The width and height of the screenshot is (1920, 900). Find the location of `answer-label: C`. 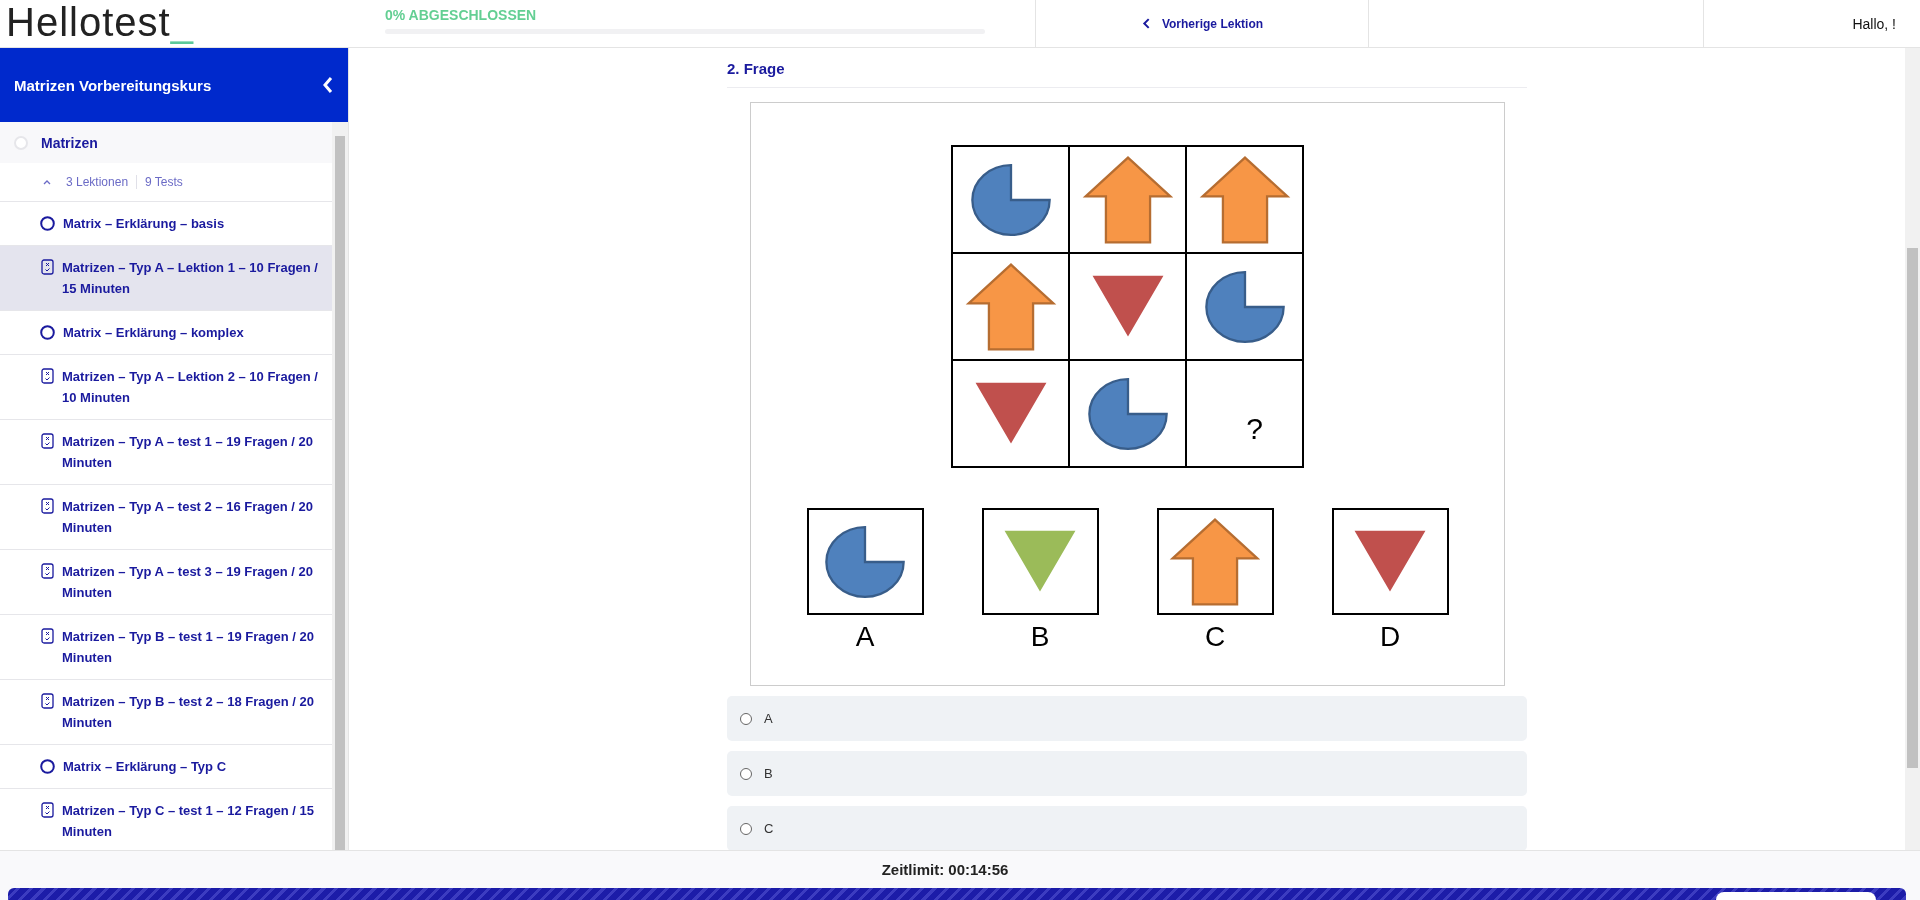

answer-label: C is located at coordinates (1215, 637).